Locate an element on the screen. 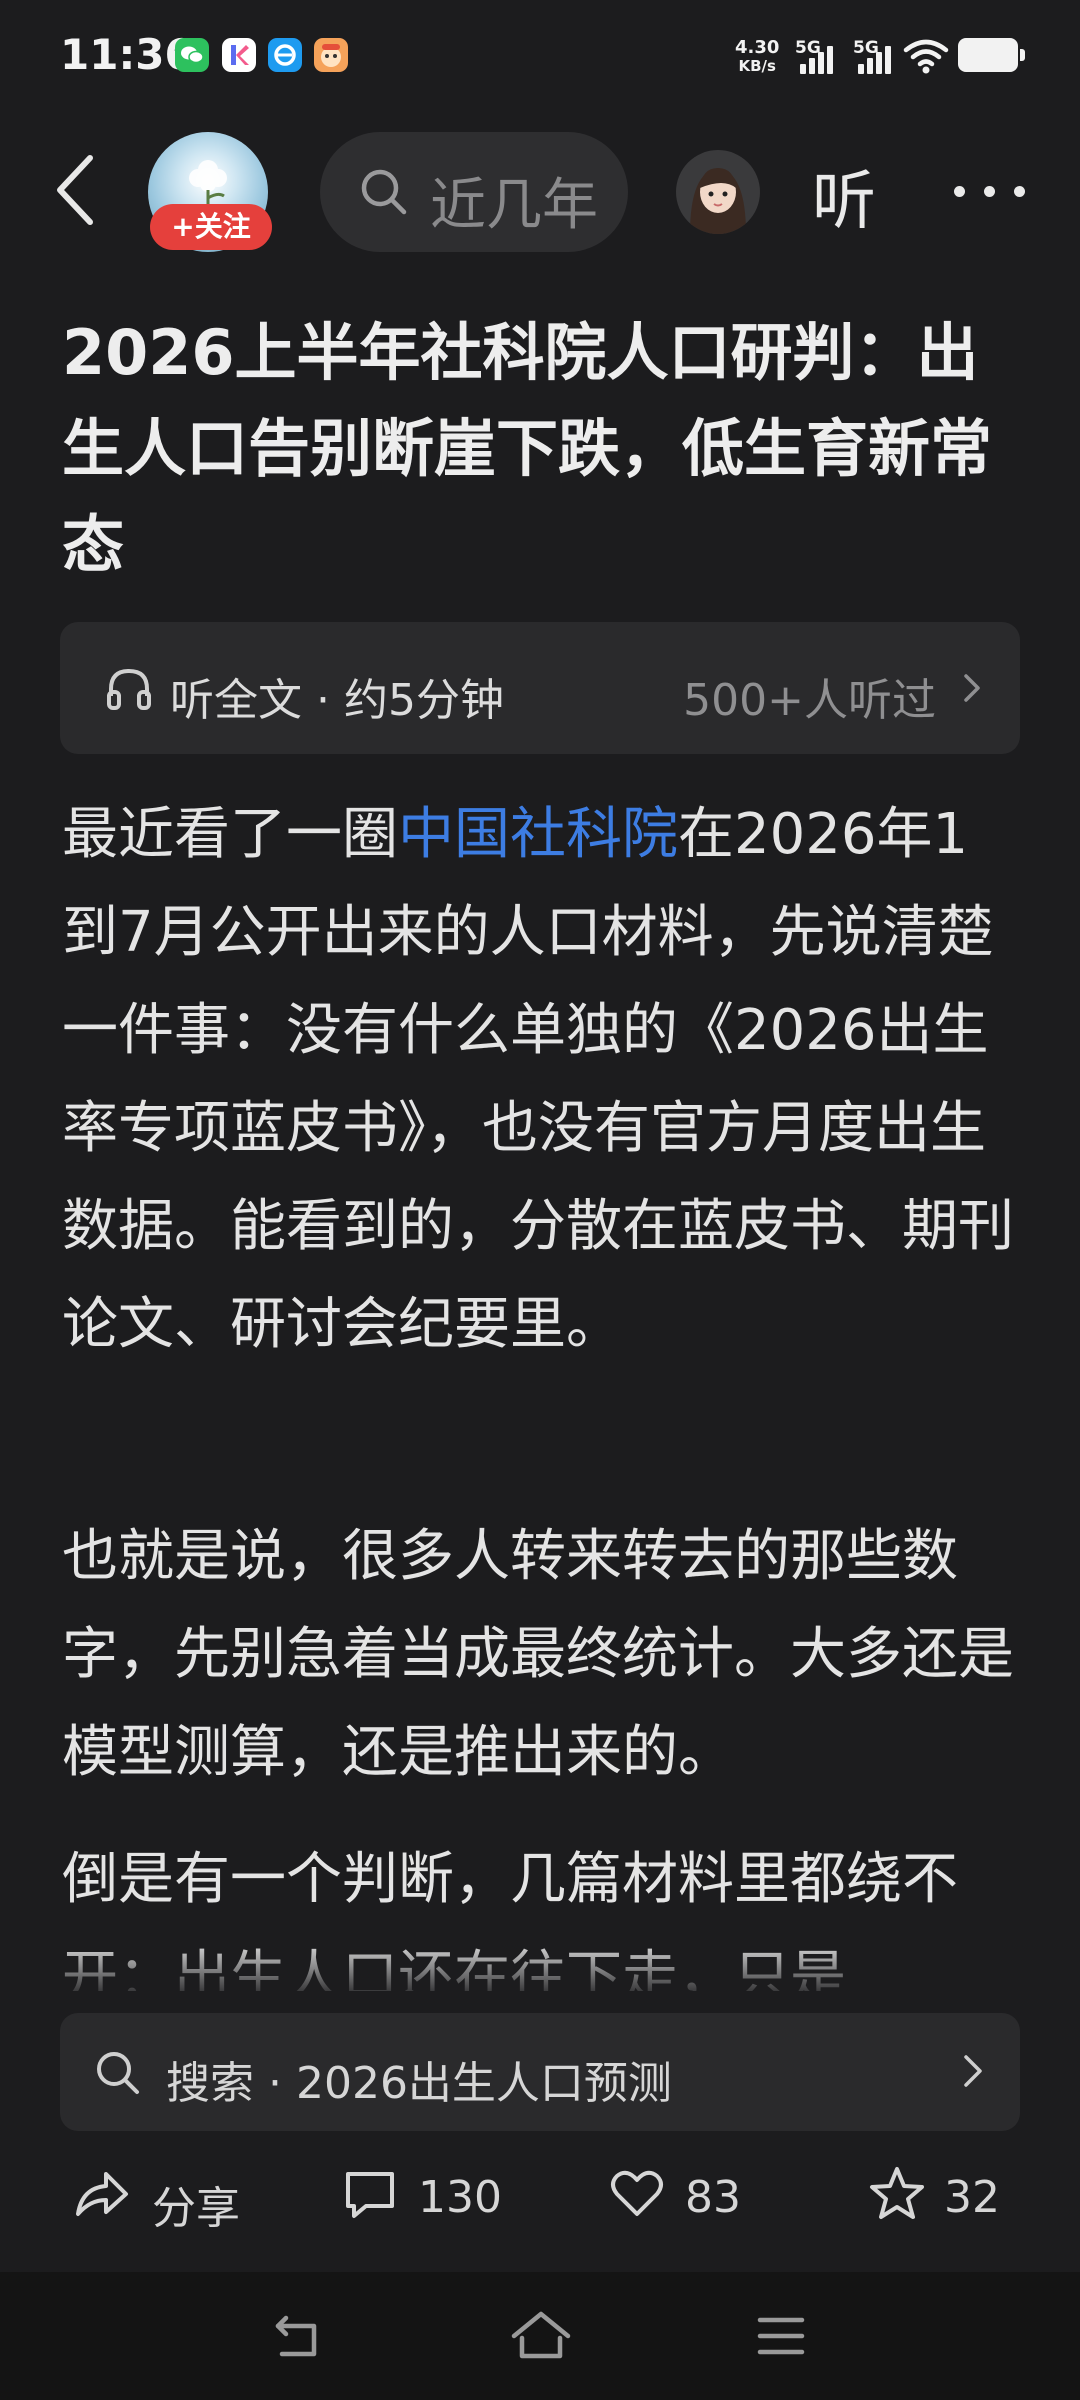  status-bar: 11:36 4.30 KB/s 5G 5G is located at coordinates (540, 55).